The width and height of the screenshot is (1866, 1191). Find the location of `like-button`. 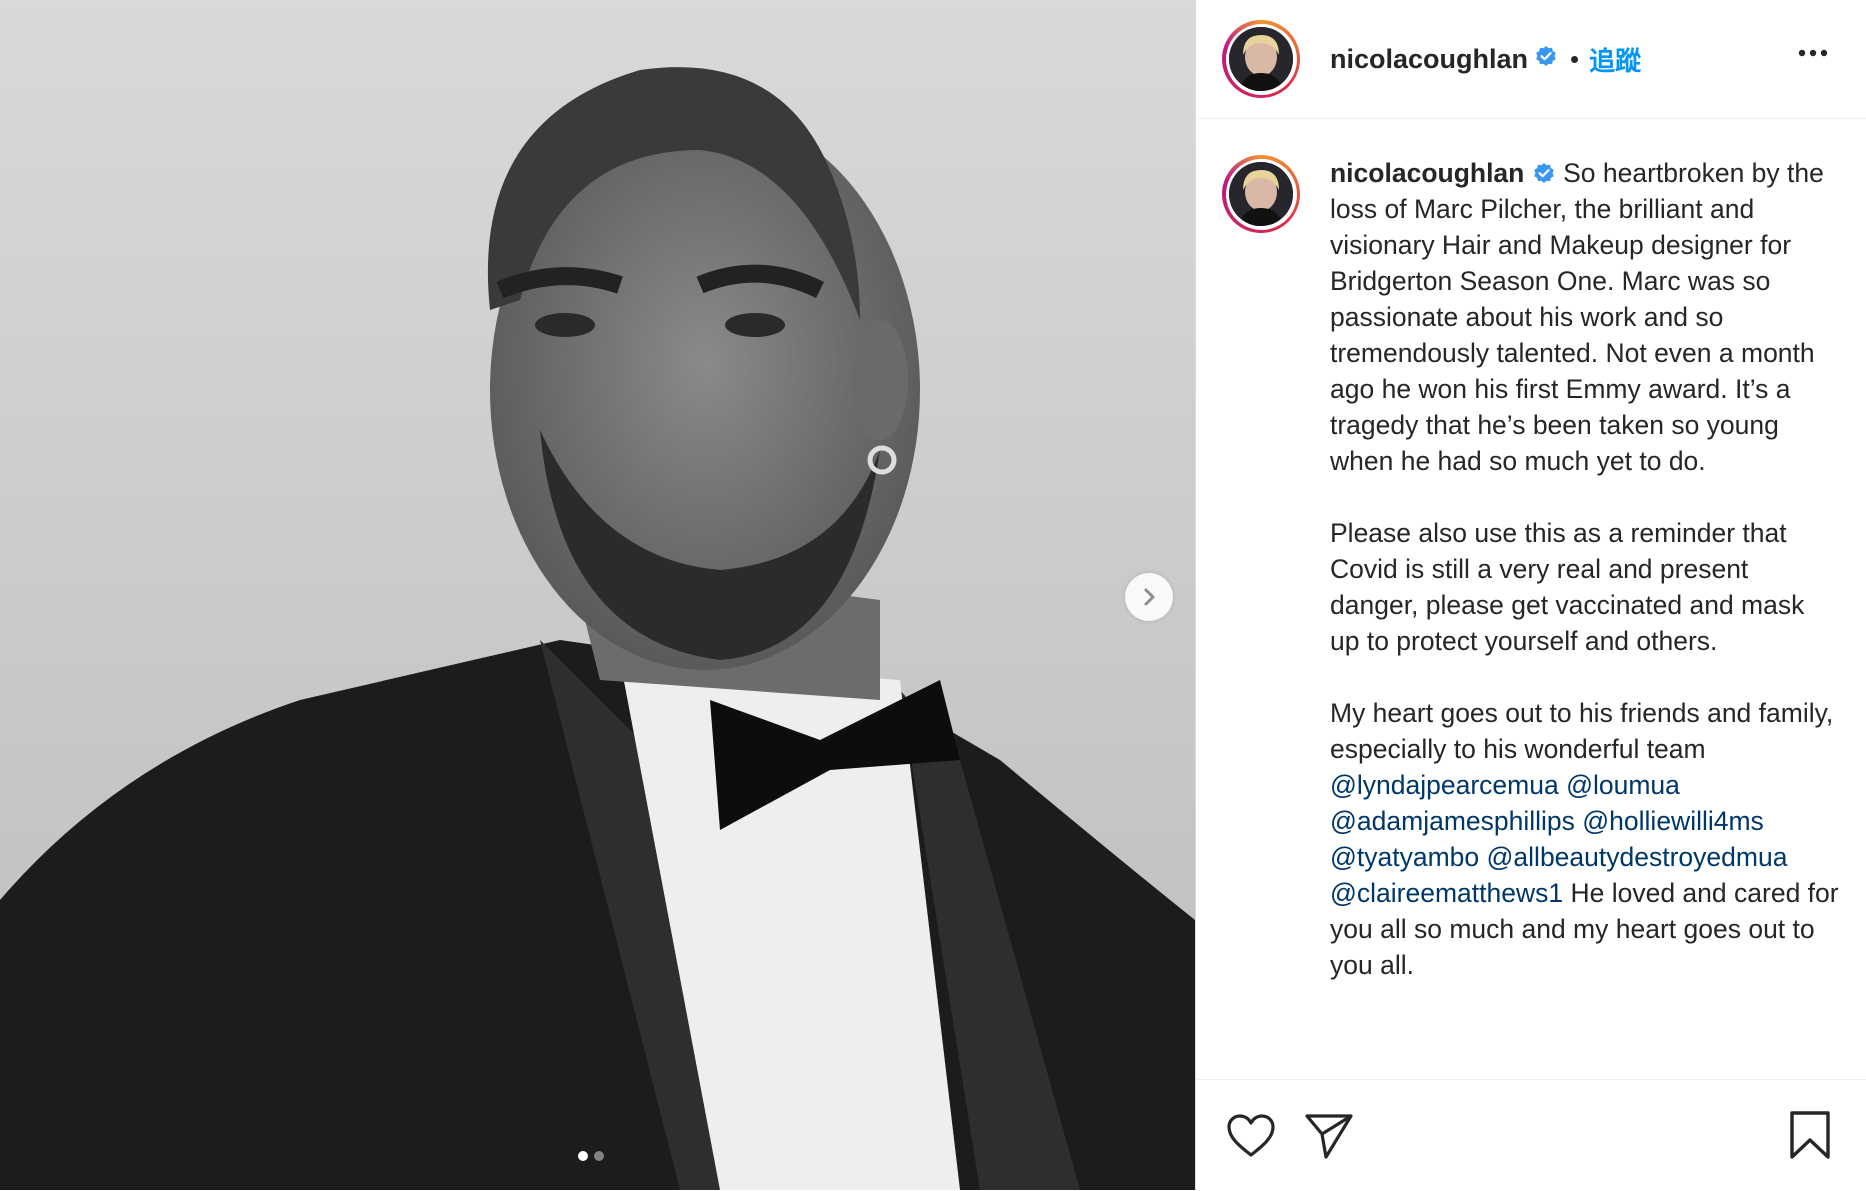

like-button is located at coordinates (1251, 1138).